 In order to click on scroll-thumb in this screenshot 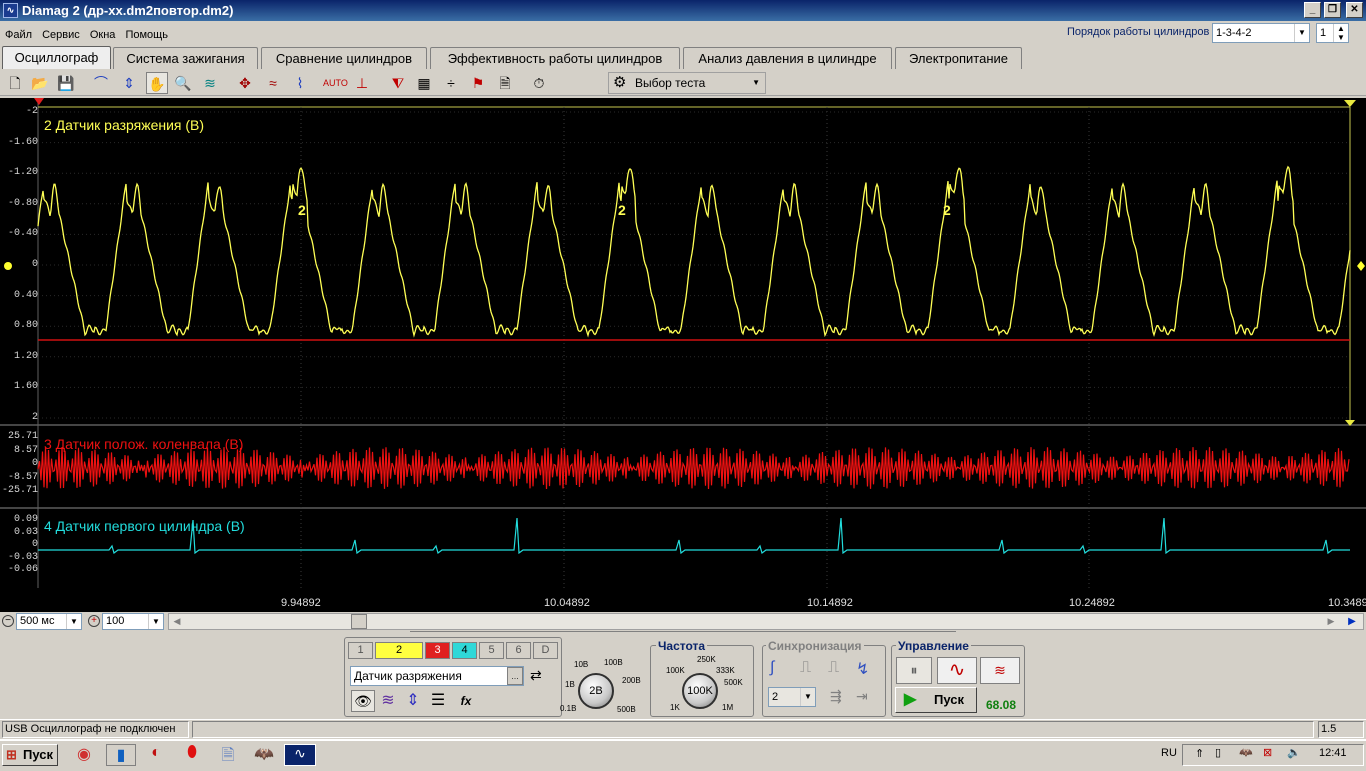, I will do `click(359, 621)`.